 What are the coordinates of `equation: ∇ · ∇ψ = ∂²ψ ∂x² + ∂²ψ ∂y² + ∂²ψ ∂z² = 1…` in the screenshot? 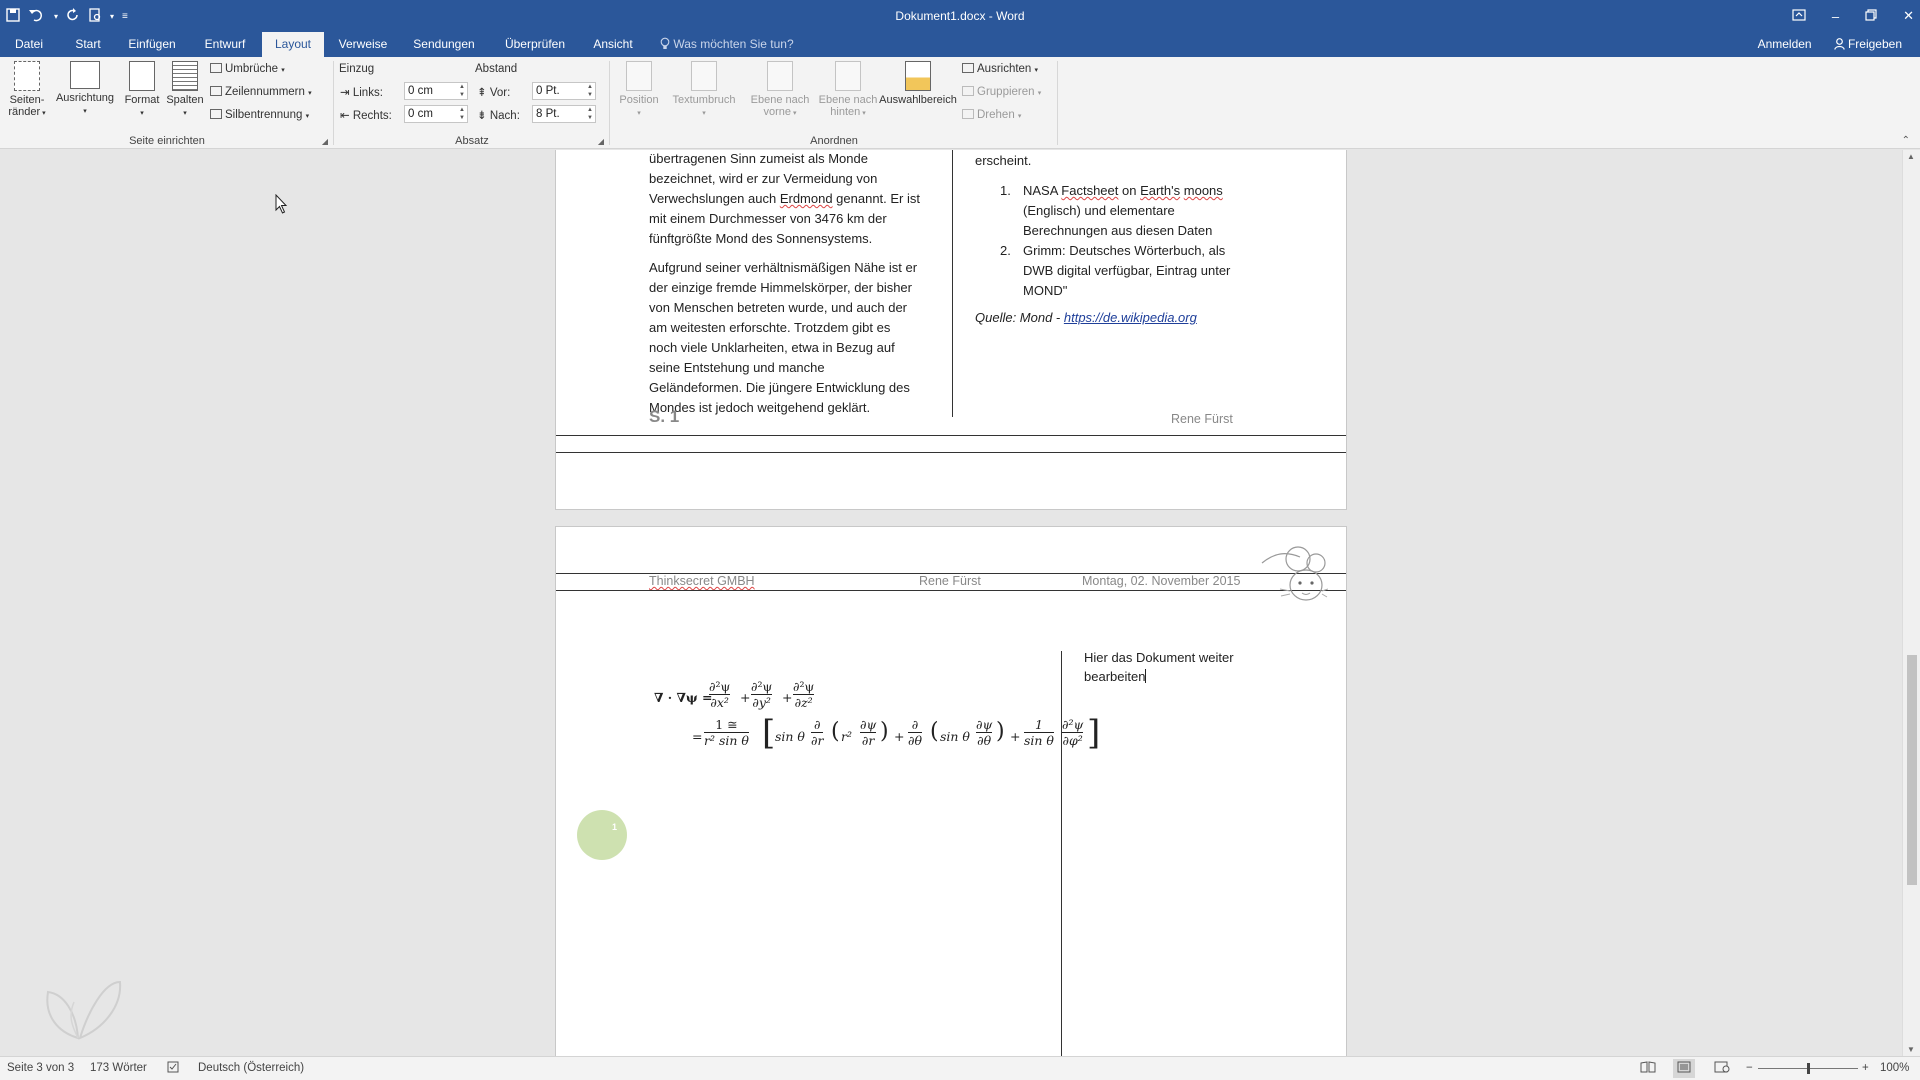 It's located at (869, 729).